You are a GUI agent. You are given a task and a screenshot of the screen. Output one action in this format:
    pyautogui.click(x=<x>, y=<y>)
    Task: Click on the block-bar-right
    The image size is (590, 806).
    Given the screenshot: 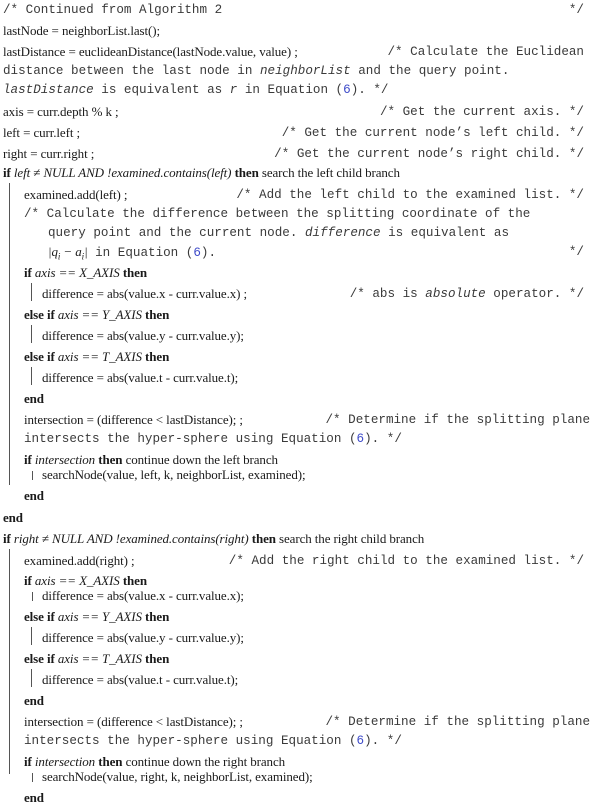 What is the action you would take?
    pyautogui.click(x=9, y=661)
    